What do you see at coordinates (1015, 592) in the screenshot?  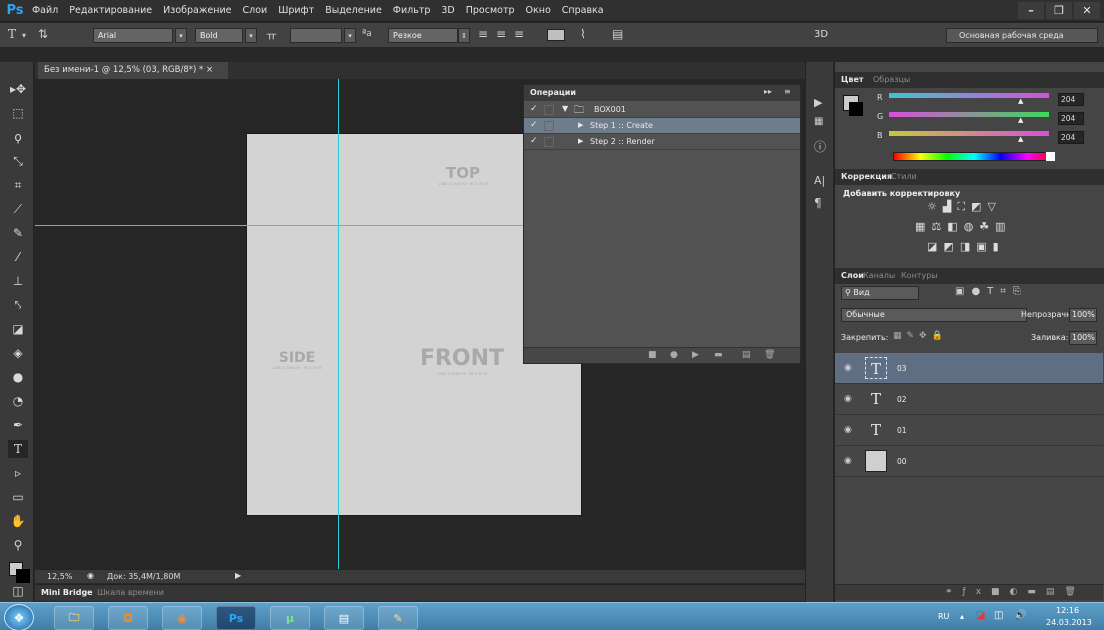 I see `layer-action-icons: ⚭ƒx■◐▬▤🗑` at bounding box center [1015, 592].